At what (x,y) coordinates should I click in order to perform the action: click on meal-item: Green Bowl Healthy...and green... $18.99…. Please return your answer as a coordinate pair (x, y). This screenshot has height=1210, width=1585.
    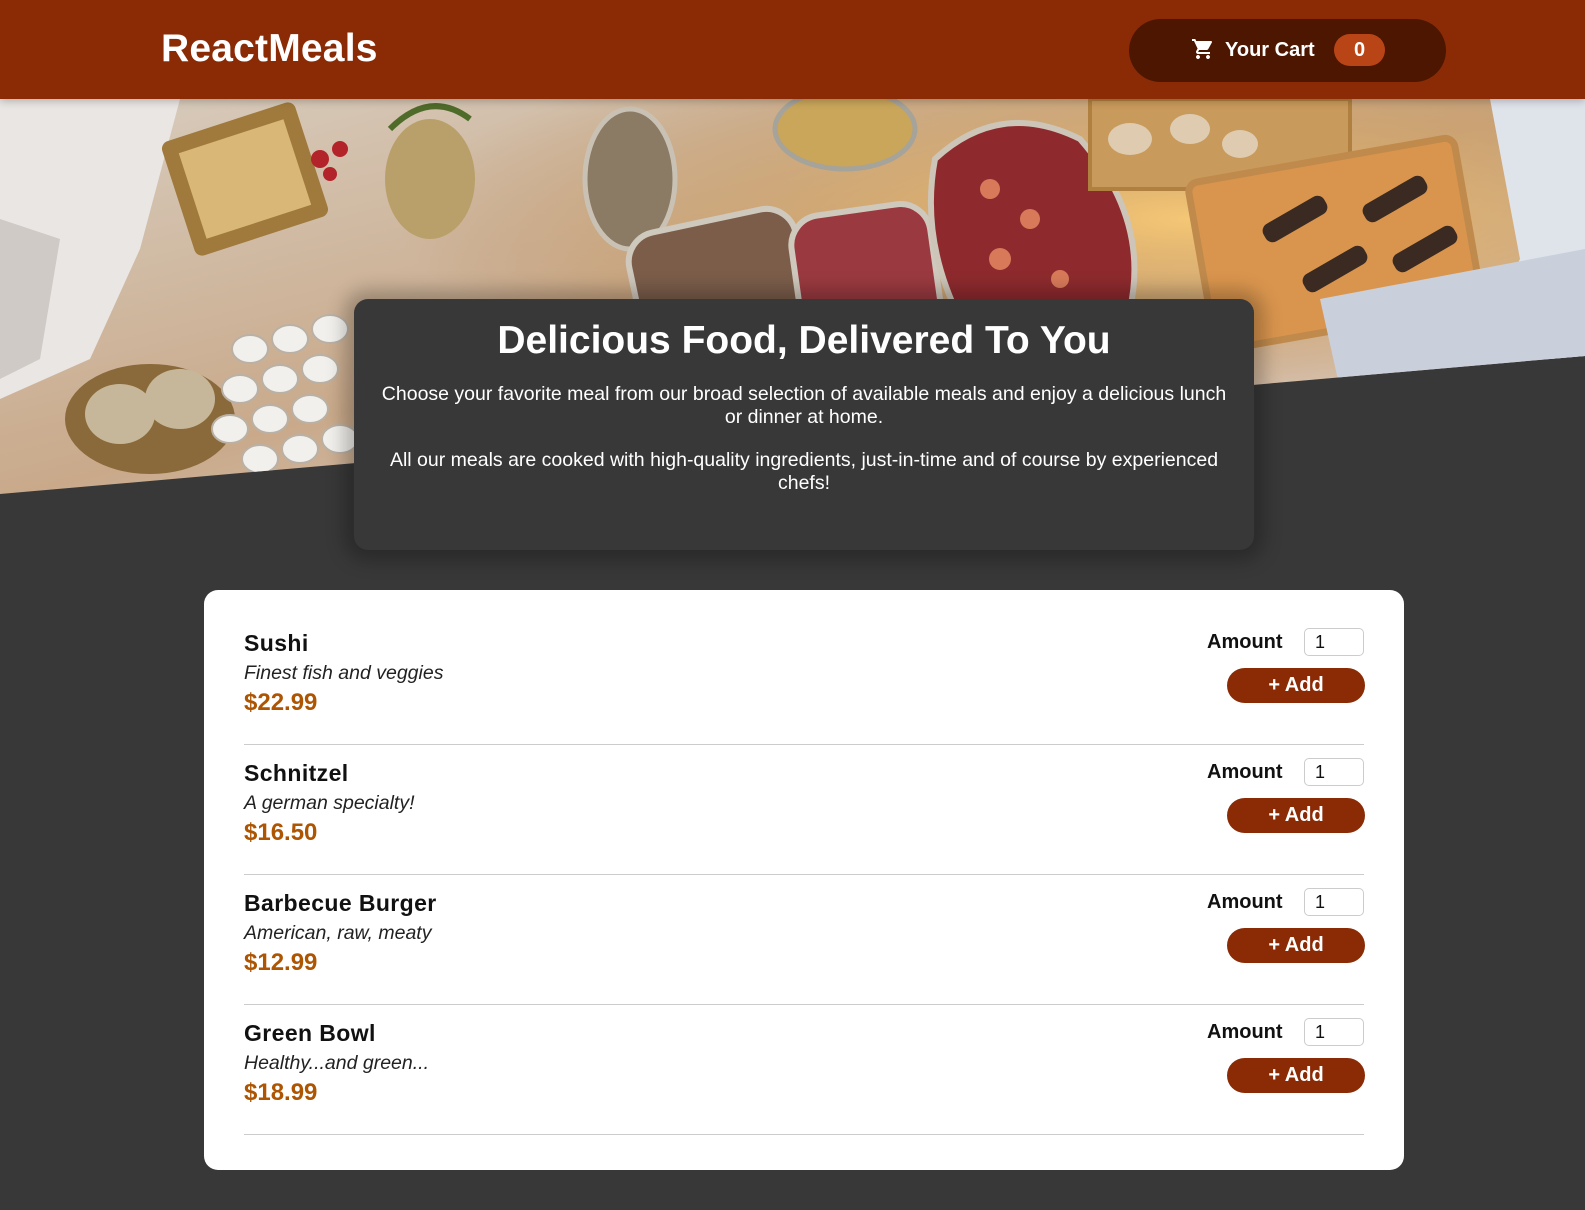
    Looking at the image, I should click on (804, 1070).